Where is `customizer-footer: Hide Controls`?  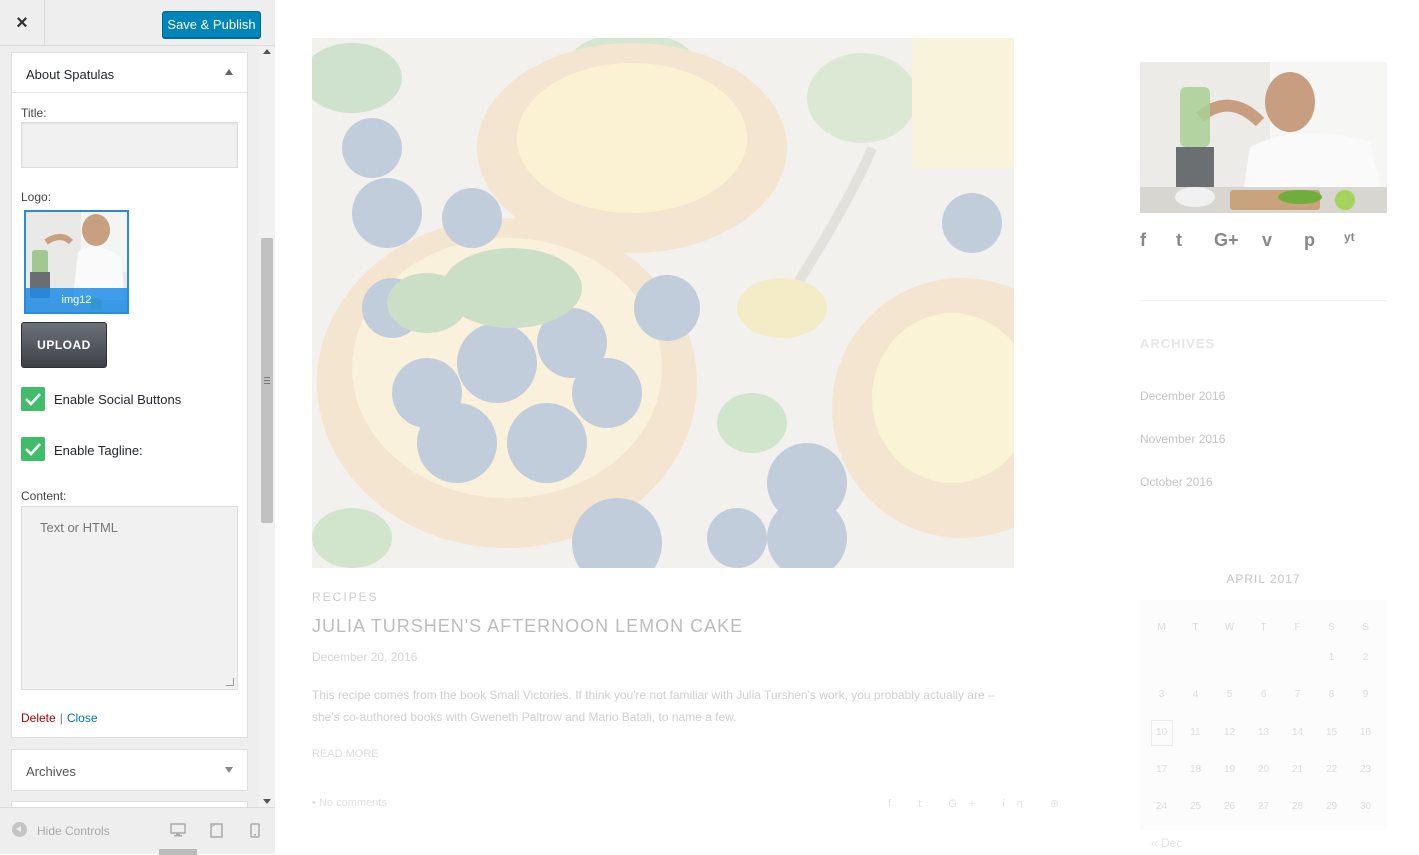
customizer-footer: Hide Controls is located at coordinates (137, 831).